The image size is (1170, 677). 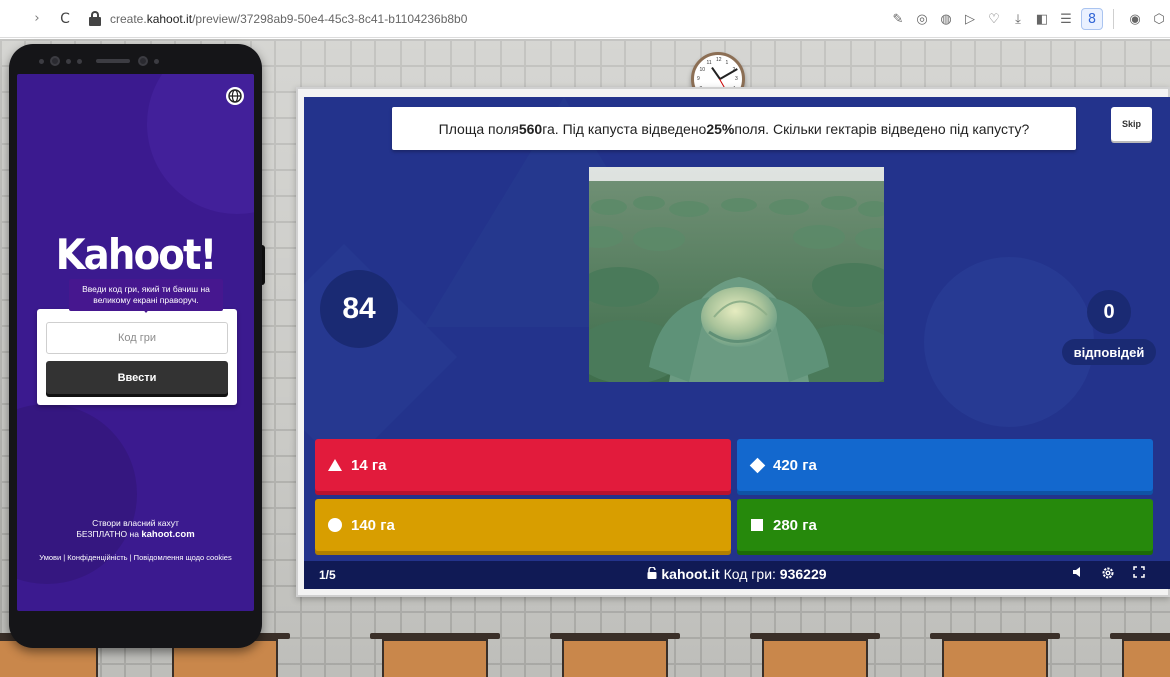 What do you see at coordinates (167, 534) in the screenshot?
I see `kahoot-com-link: kahoot.com` at bounding box center [167, 534].